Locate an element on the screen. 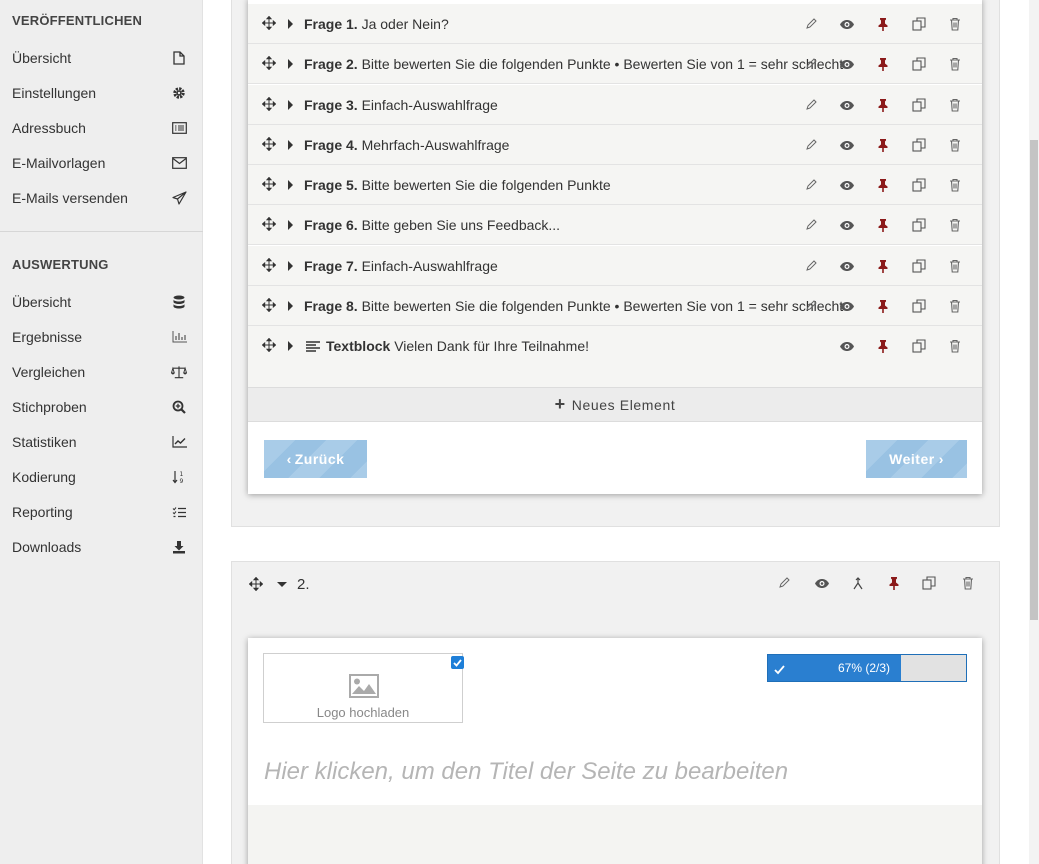 The image size is (1039, 864). sidebar-item-settings: Einstellungen is located at coordinates (101, 93).